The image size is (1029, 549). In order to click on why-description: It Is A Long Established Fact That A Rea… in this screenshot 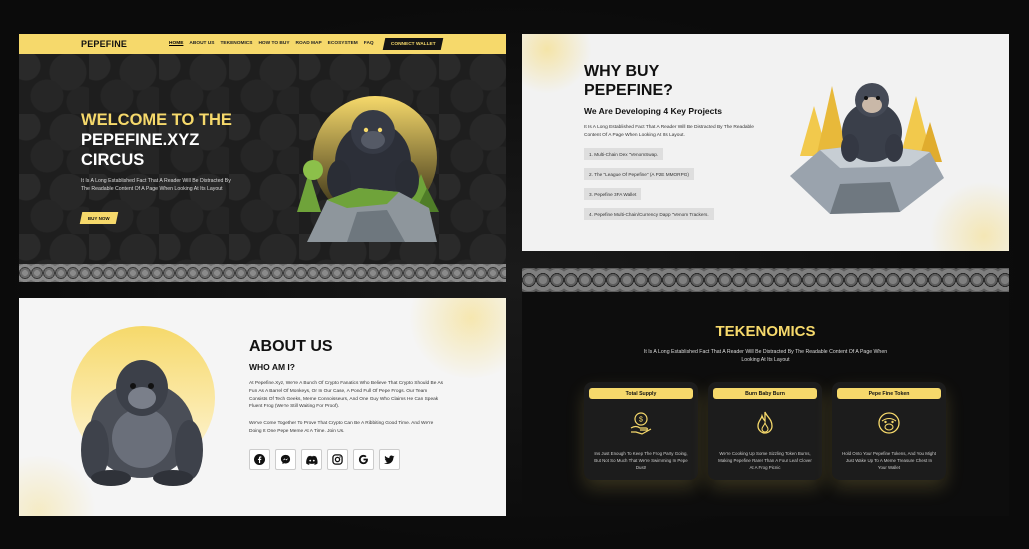, I will do `click(669, 131)`.